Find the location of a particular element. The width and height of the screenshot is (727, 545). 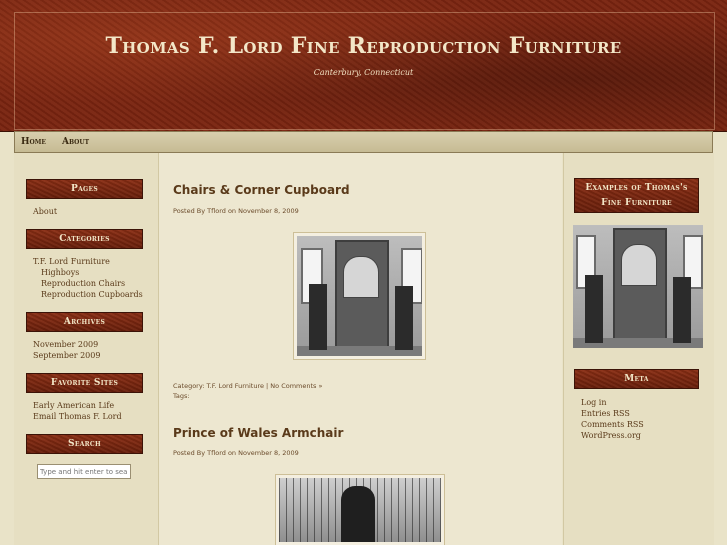

photo-room-scene is located at coordinates (359, 296).